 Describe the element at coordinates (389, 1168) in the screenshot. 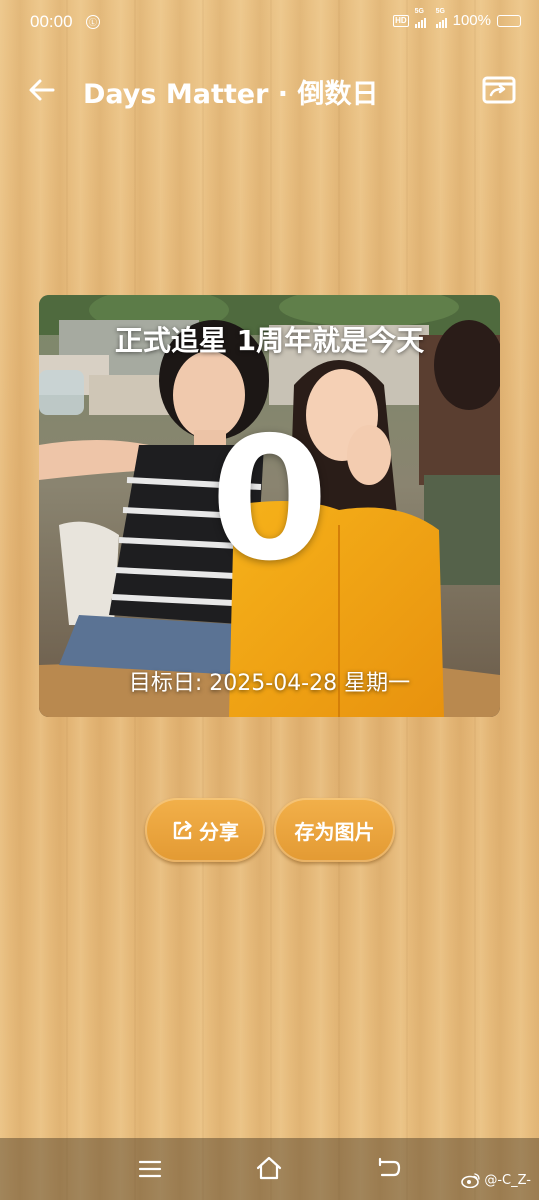

I see `back-icon` at that location.